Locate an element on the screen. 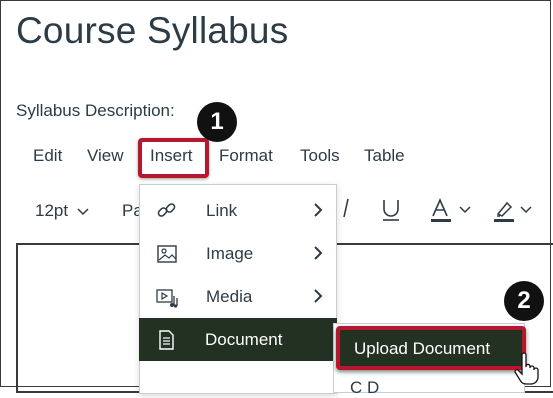  highlight-color-button is located at coordinates (515, 211).